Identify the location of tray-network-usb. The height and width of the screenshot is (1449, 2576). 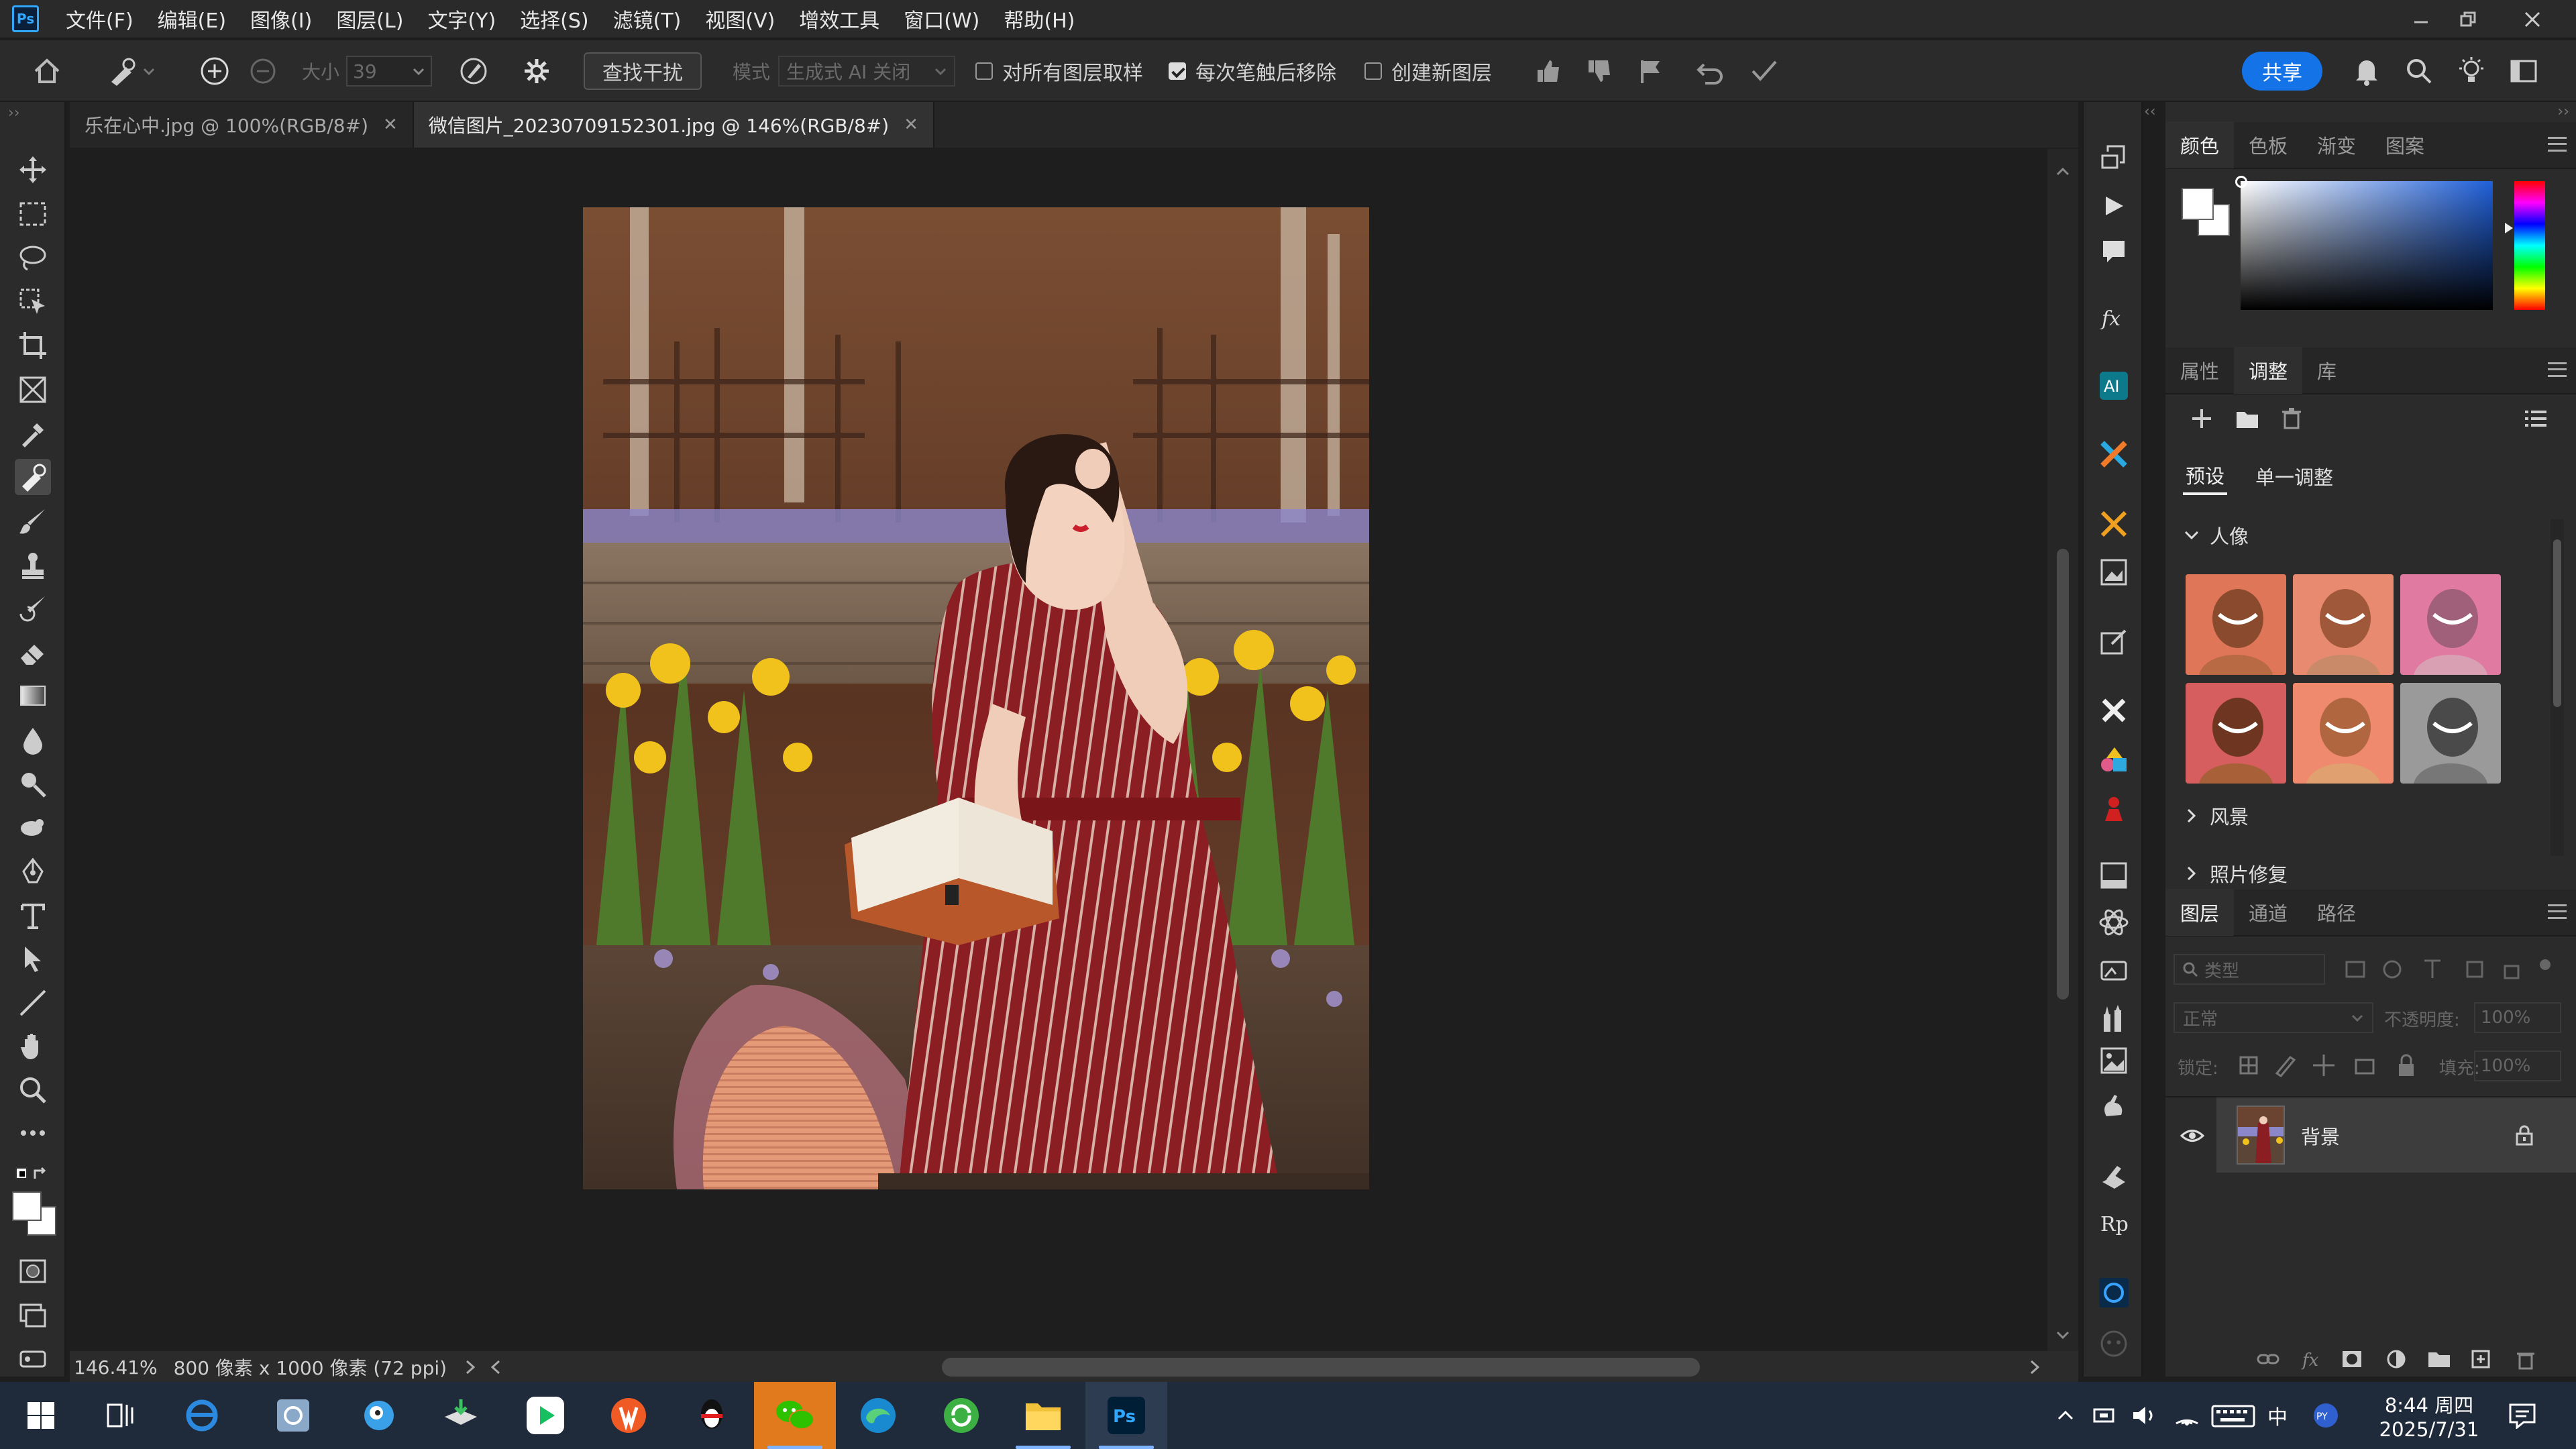
(2103, 1415).